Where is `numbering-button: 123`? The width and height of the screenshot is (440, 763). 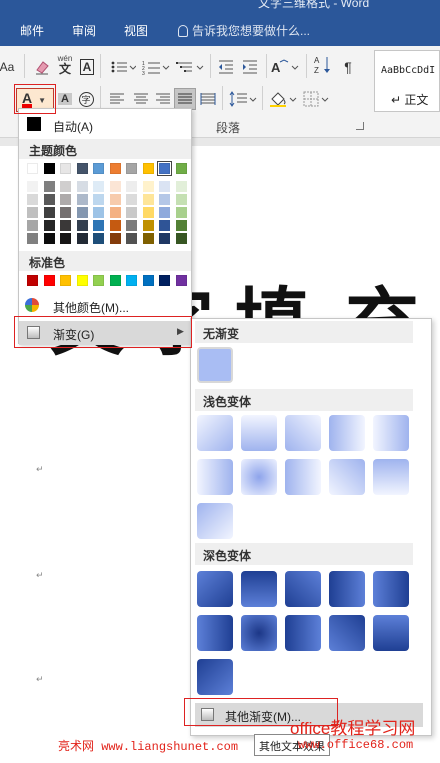
numbering-button: 123 is located at coordinates (156, 67).